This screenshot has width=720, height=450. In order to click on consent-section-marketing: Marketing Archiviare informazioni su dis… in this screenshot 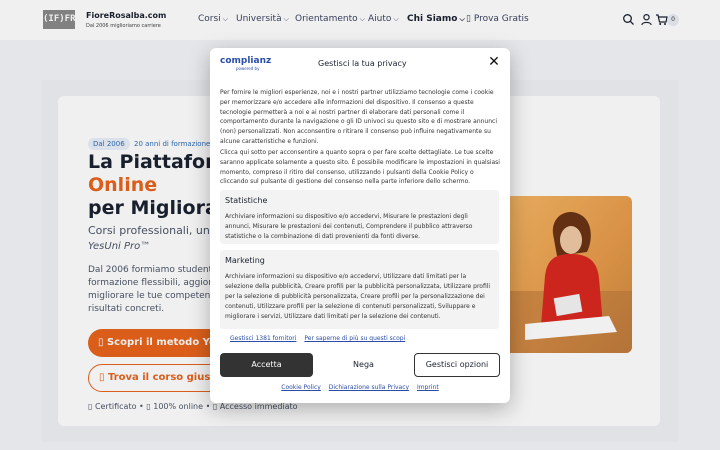, I will do `click(359, 289)`.